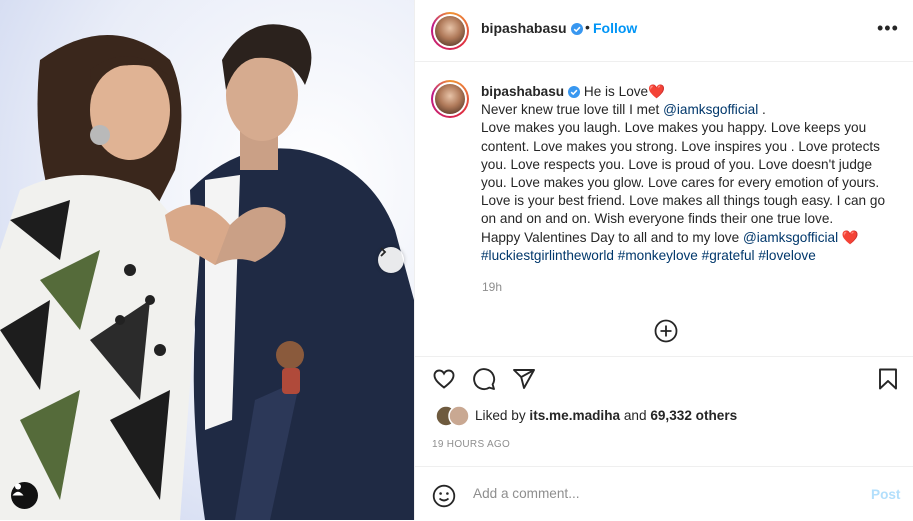 This screenshot has width=913, height=521. What do you see at coordinates (18, 489) in the screenshot?
I see `user-tag-icon` at bounding box center [18, 489].